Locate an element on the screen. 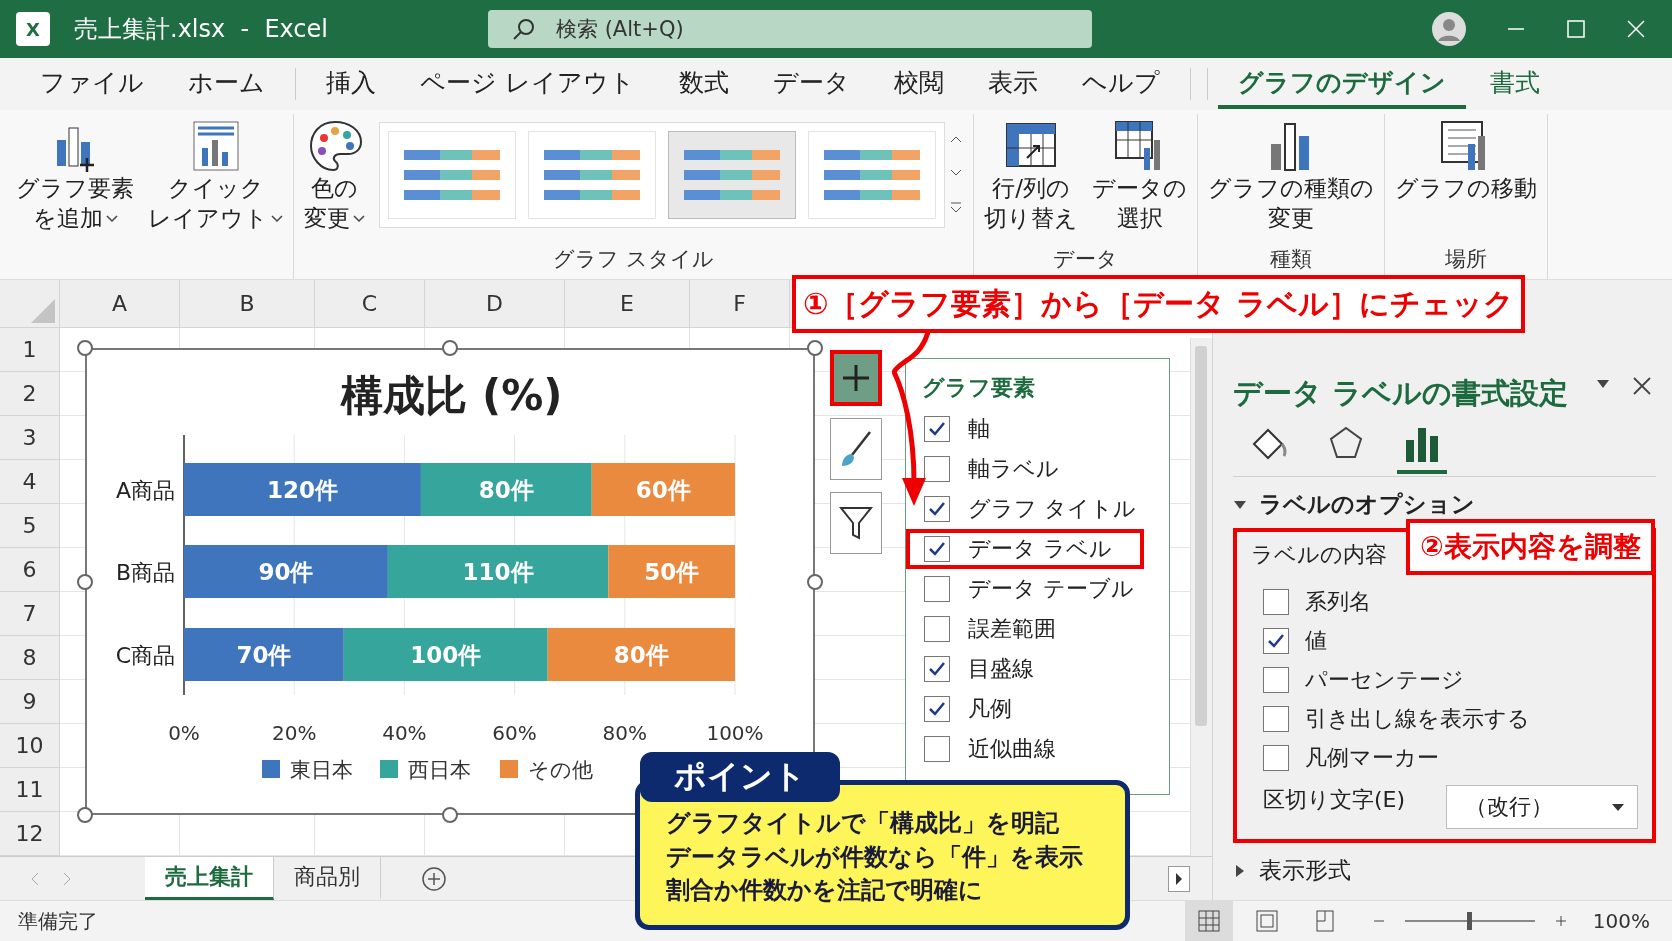 Image resolution: width=1672 pixels, height=941 pixels. menu-item: 近似曲線 is located at coordinates (1029, 749).